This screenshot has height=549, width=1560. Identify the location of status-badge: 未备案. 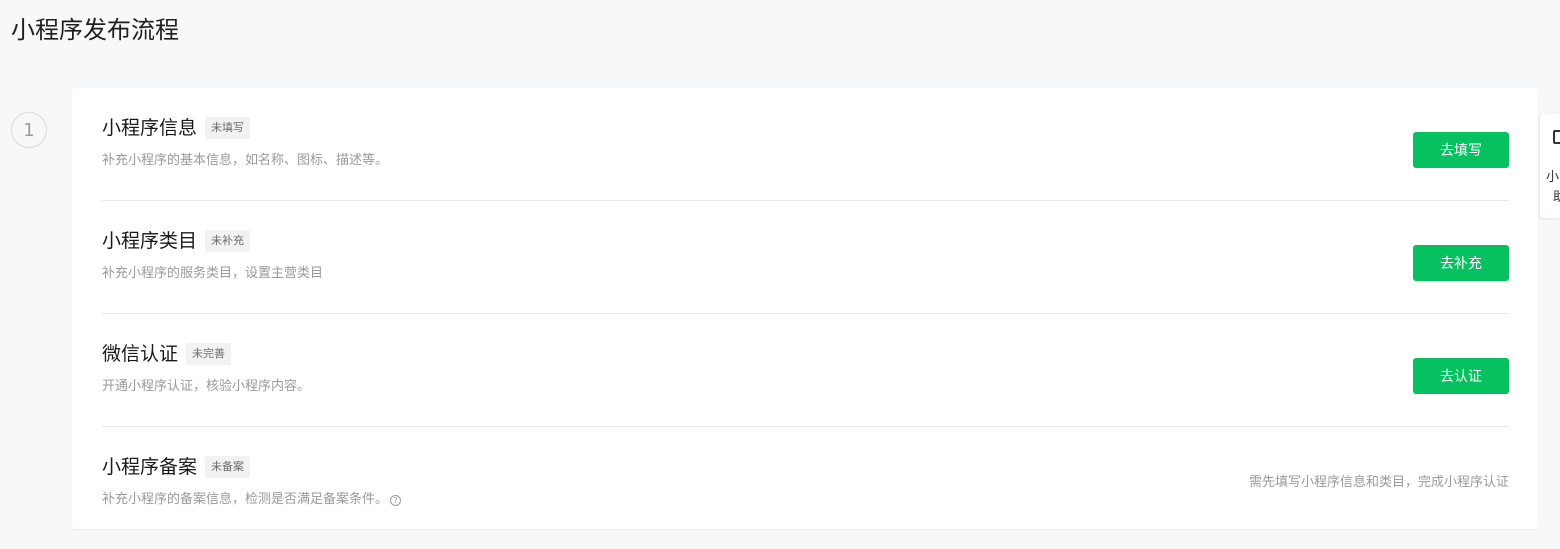
(228, 467).